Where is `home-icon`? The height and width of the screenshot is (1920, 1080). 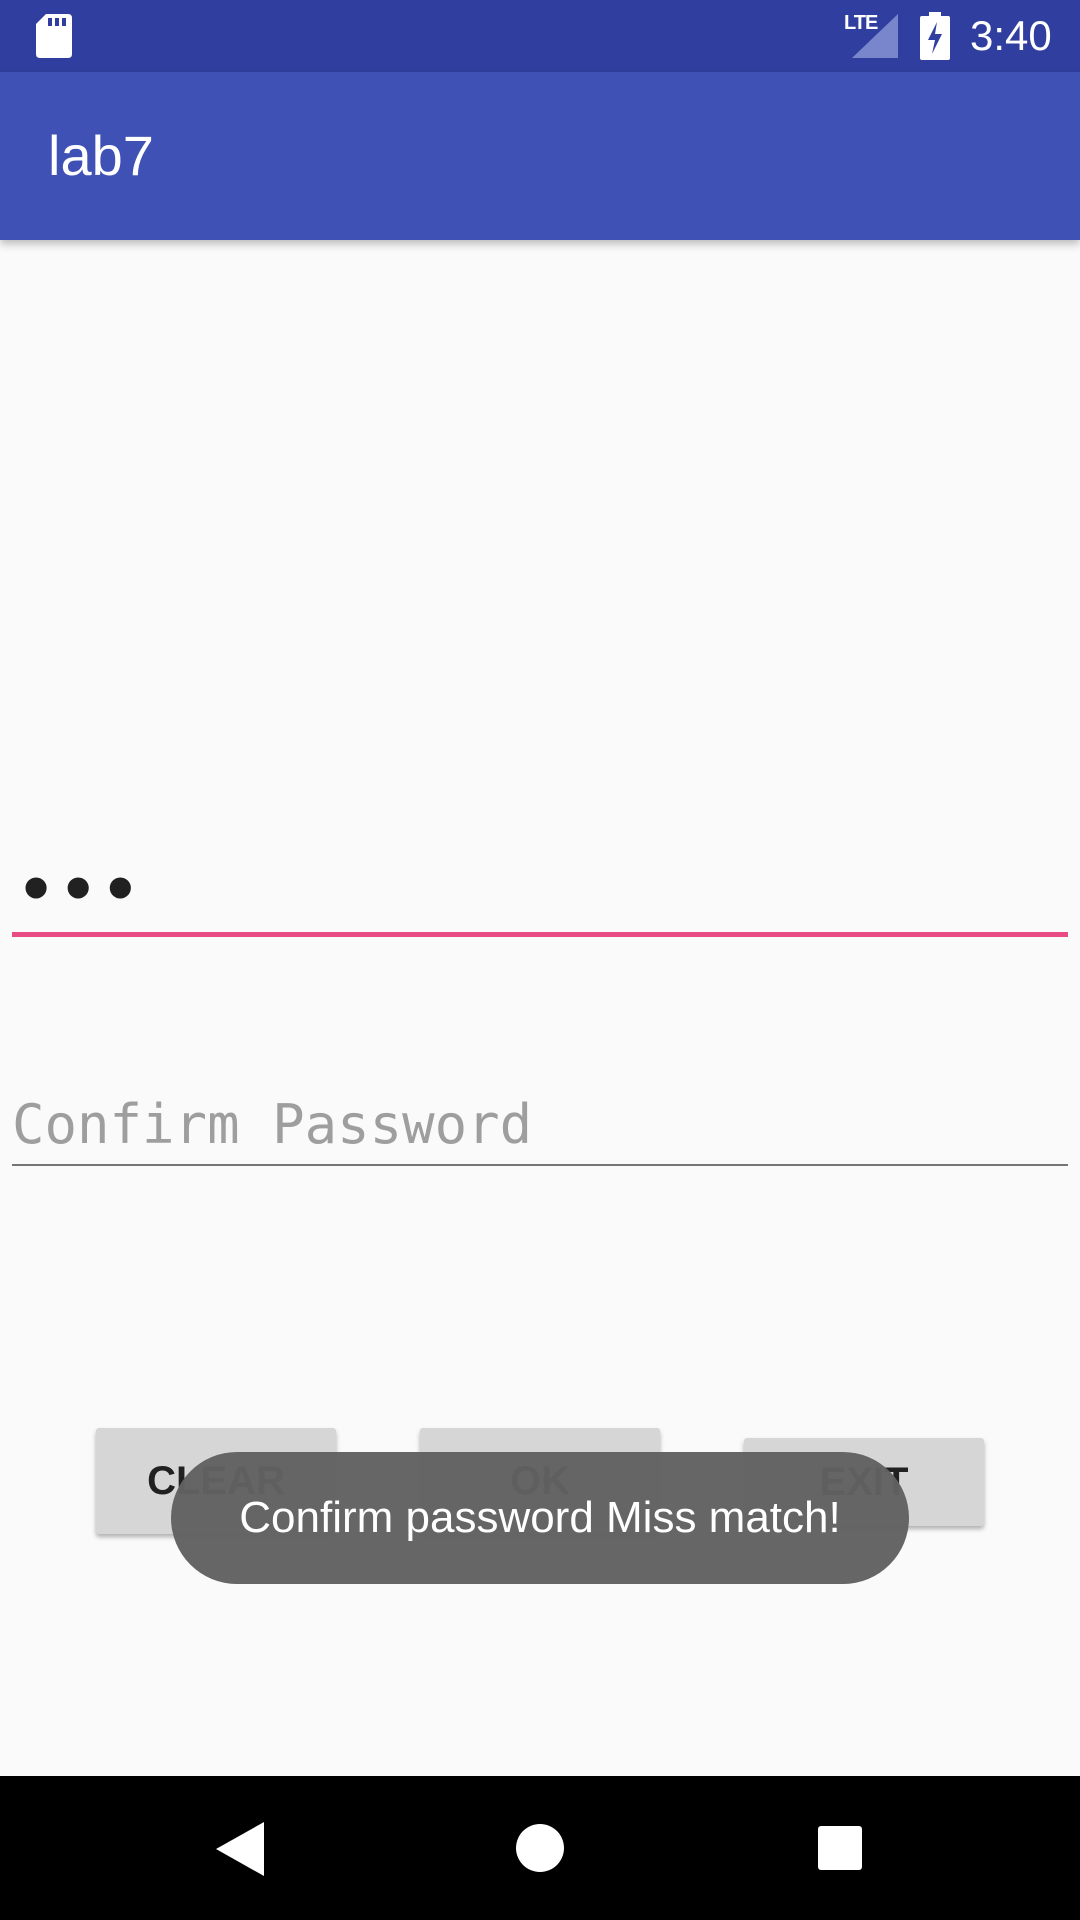
home-icon is located at coordinates (540, 1848).